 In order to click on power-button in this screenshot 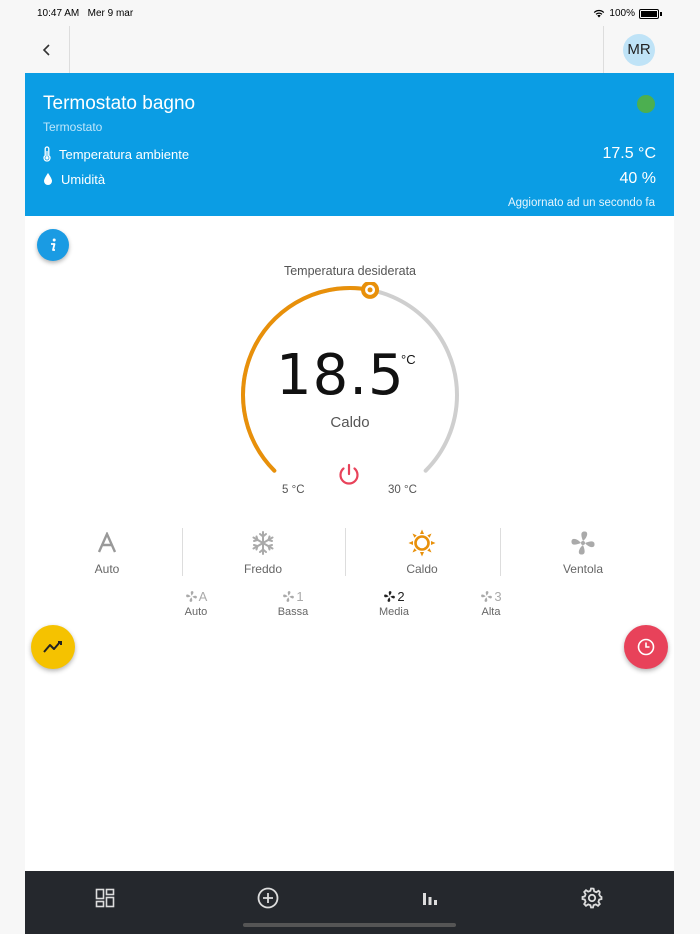, I will do `click(349, 475)`.